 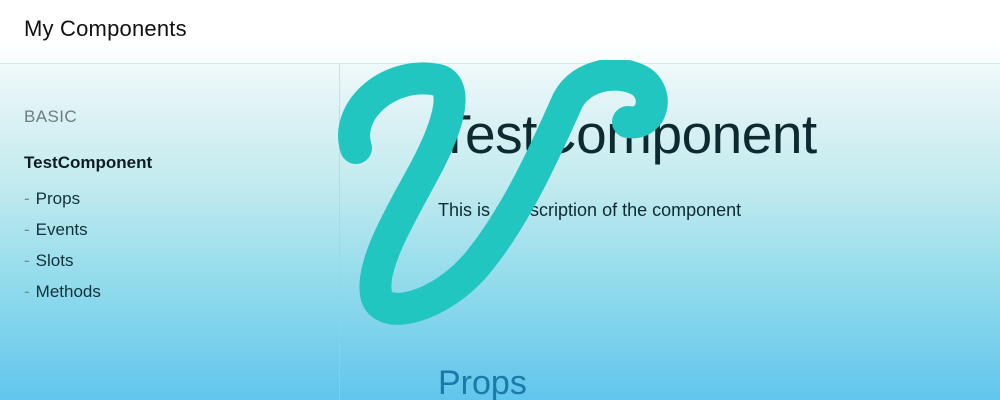 What do you see at coordinates (482, 382) in the screenshot?
I see `props-heading: Props` at bounding box center [482, 382].